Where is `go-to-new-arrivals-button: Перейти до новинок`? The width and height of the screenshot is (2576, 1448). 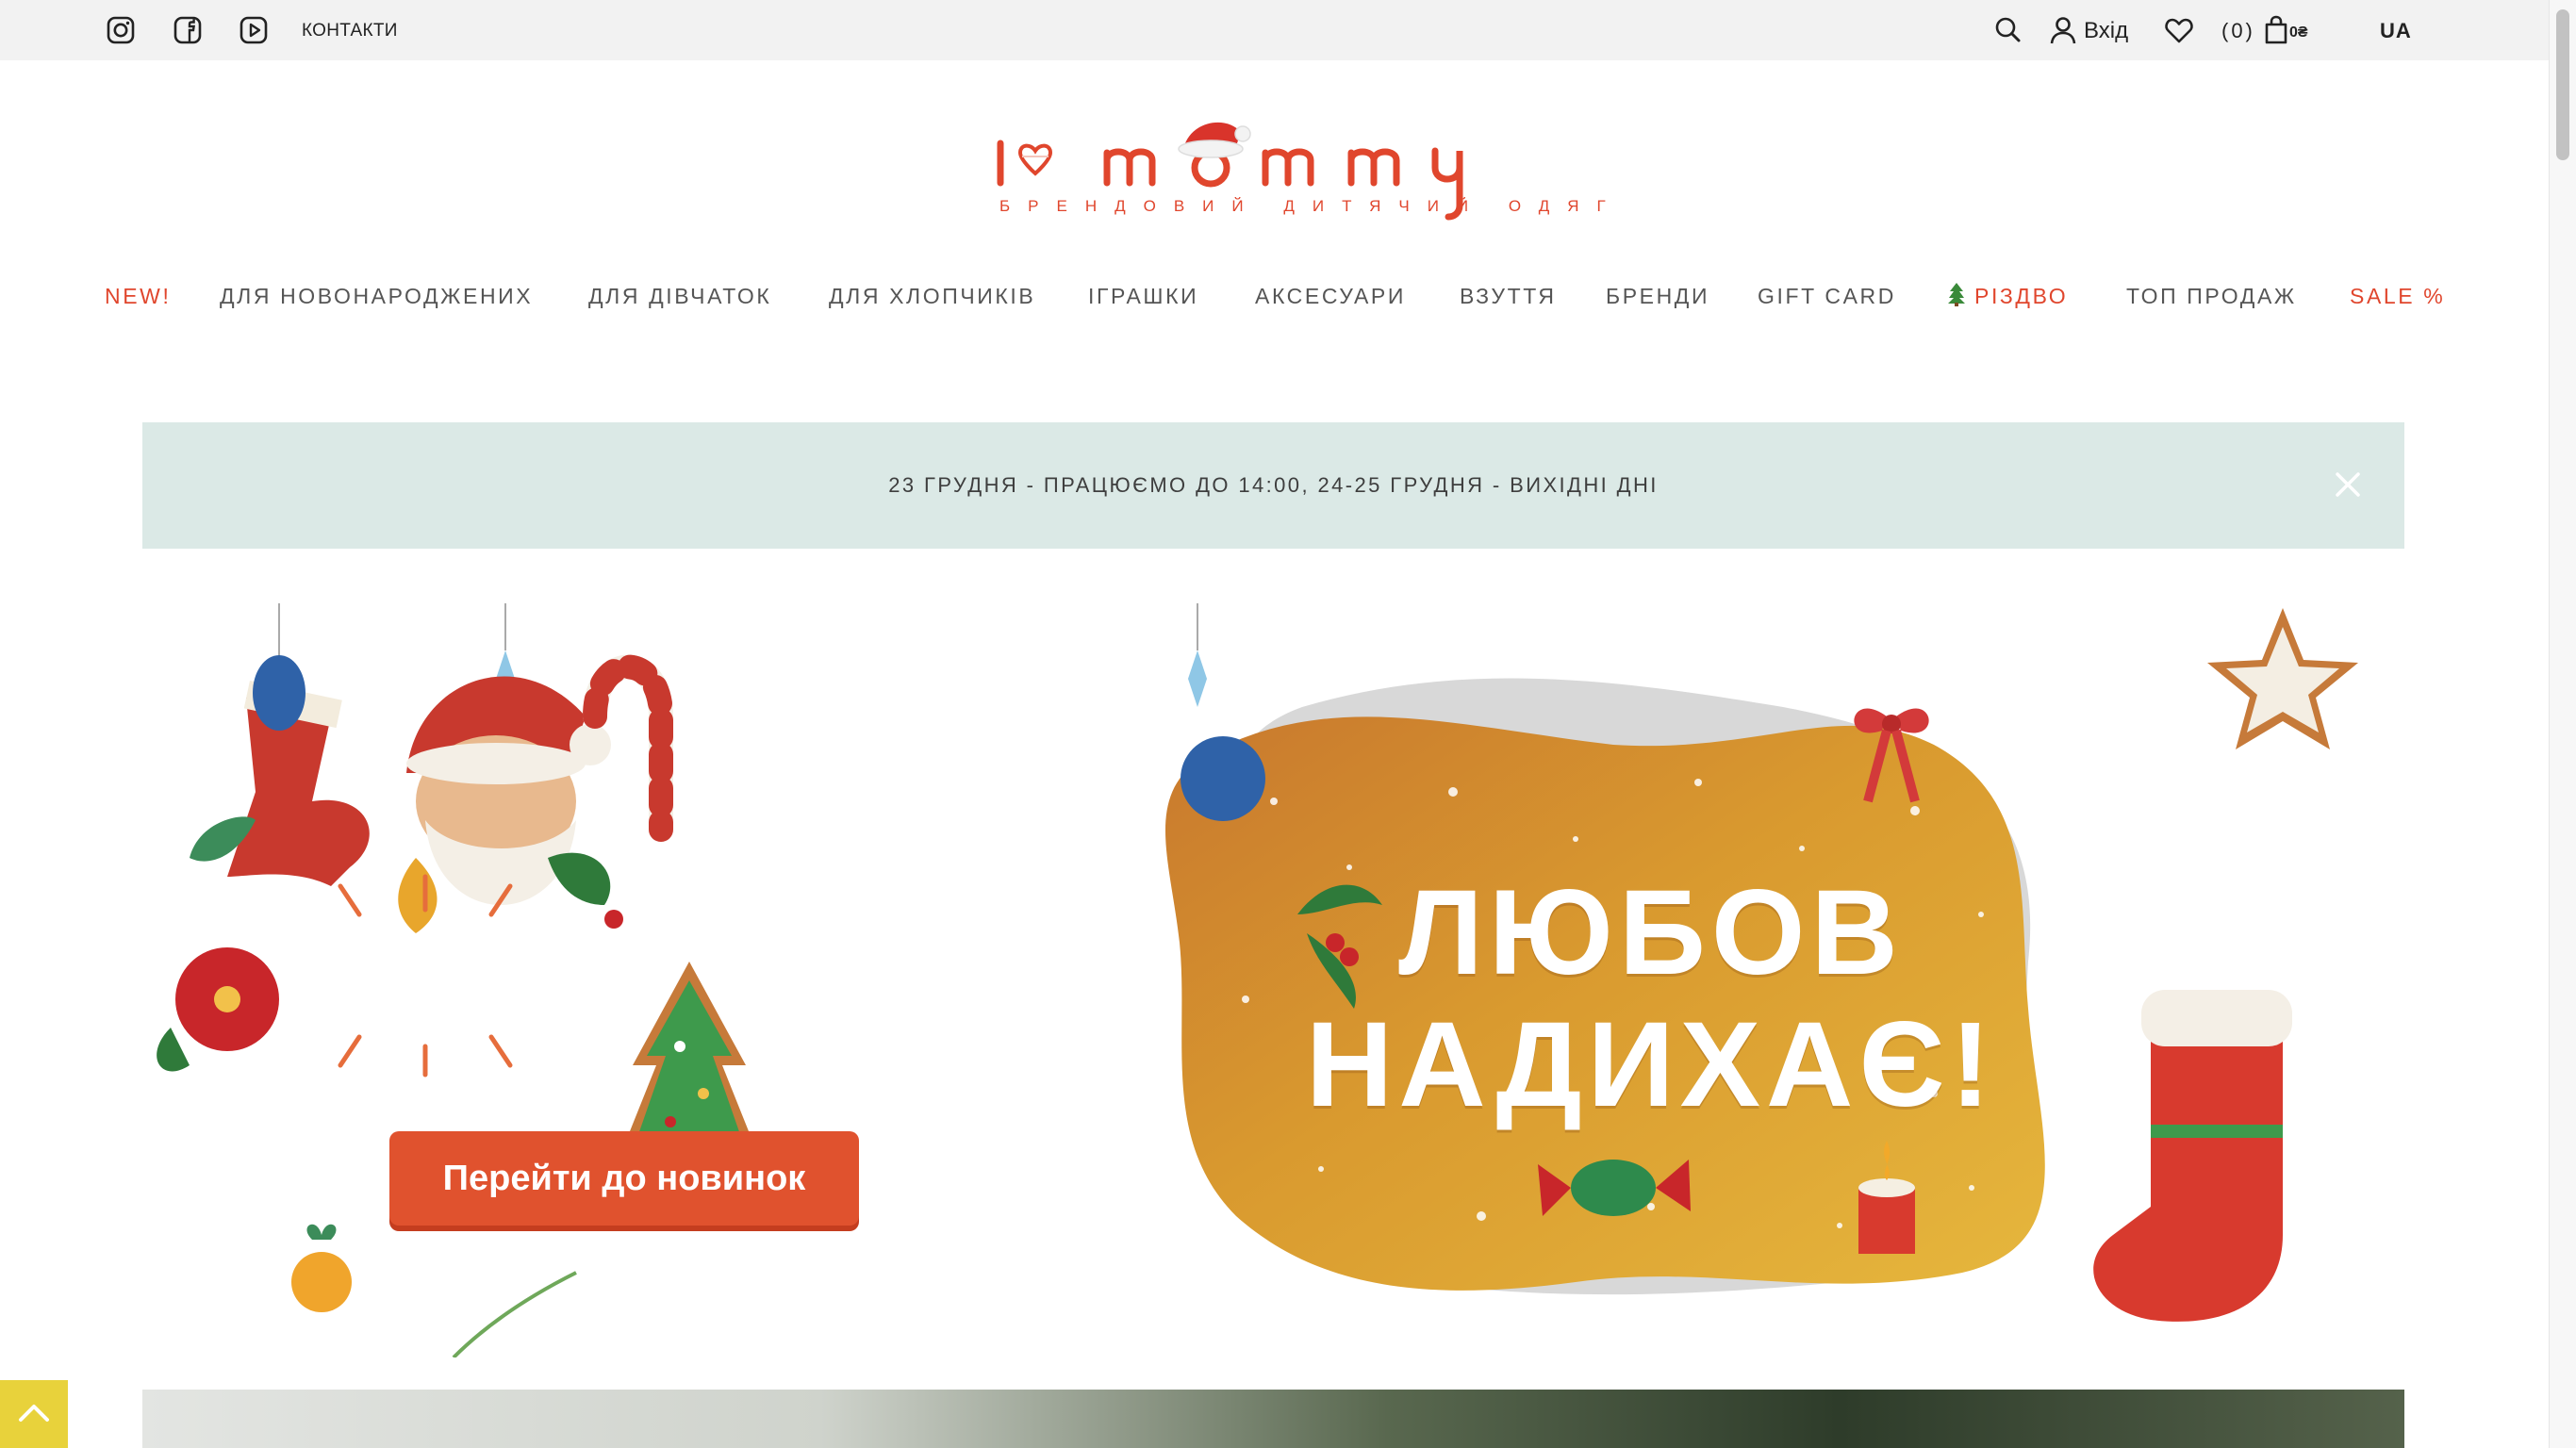
go-to-new-arrivals-button: Перейти до новинок is located at coordinates (624, 1178).